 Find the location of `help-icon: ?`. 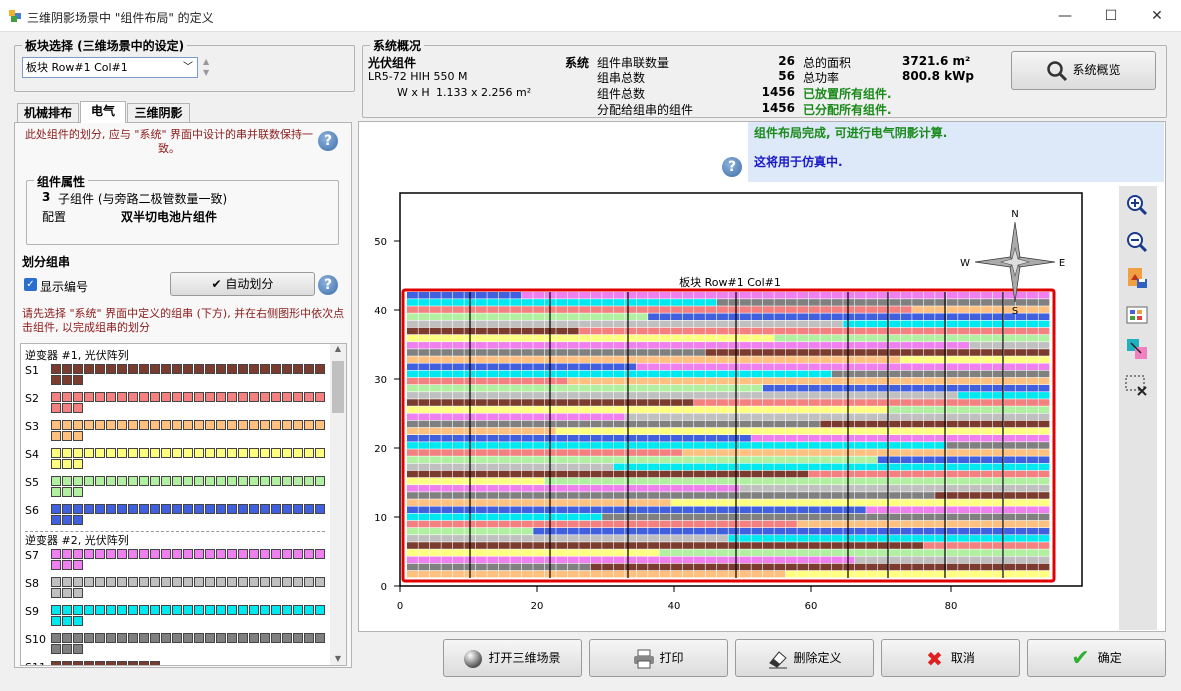

help-icon: ? is located at coordinates (328, 141).